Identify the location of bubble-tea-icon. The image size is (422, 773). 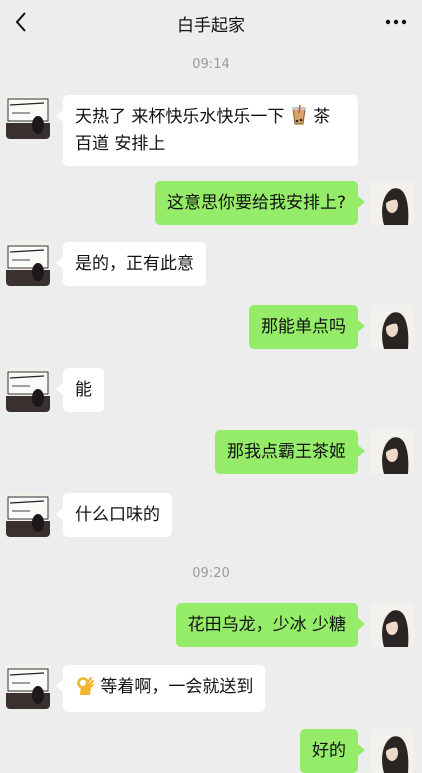
(299, 118).